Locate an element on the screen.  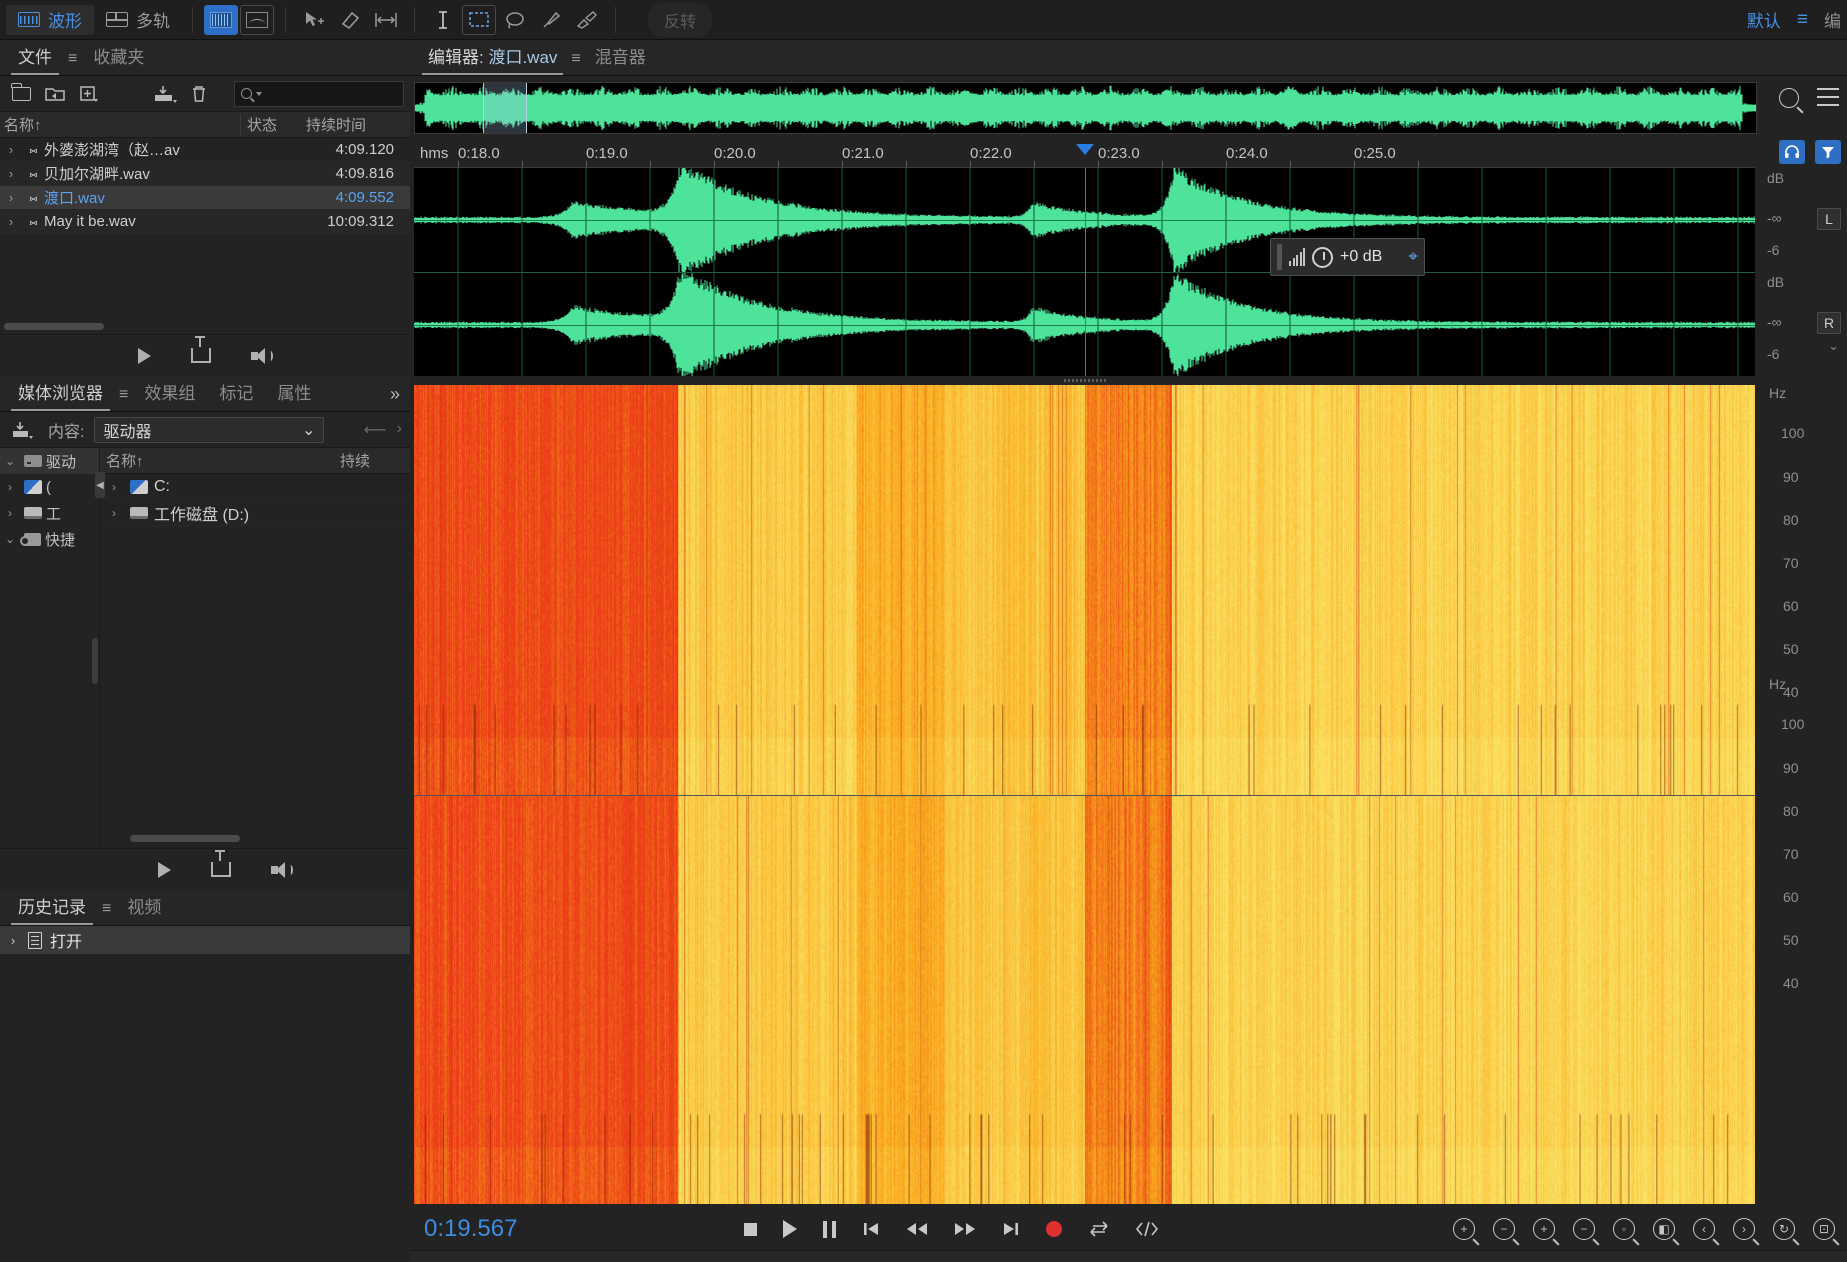
mb-col-name: 名称↑ is located at coordinates (223, 460).